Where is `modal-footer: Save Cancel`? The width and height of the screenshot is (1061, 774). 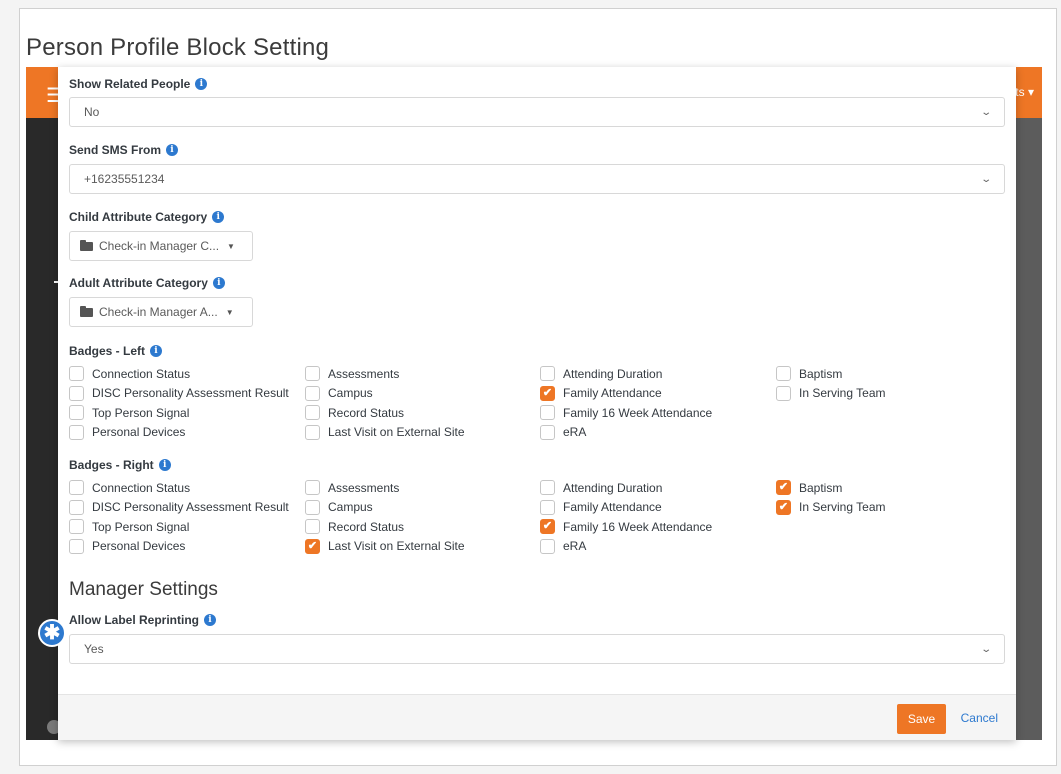 modal-footer: Save Cancel is located at coordinates (537, 717).